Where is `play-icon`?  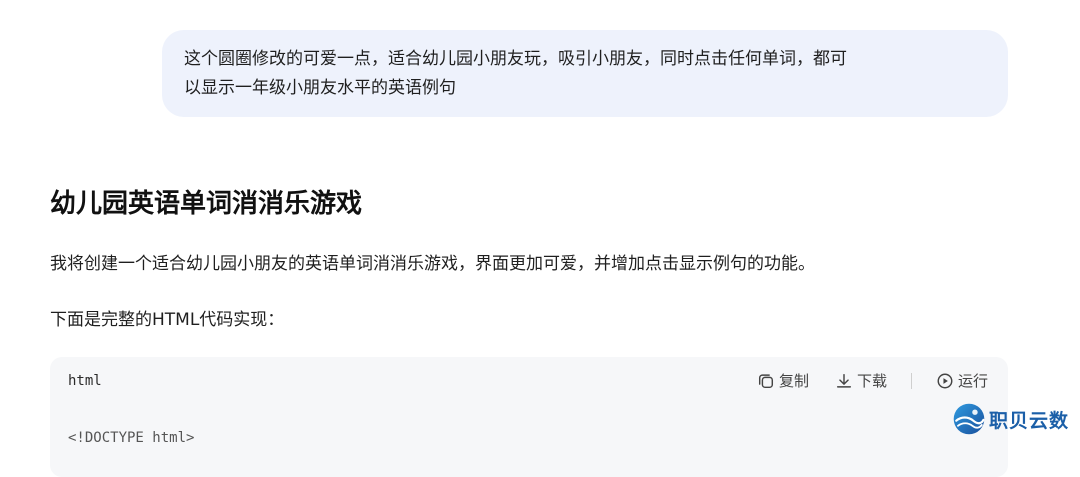
play-icon is located at coordinates (945, 380).